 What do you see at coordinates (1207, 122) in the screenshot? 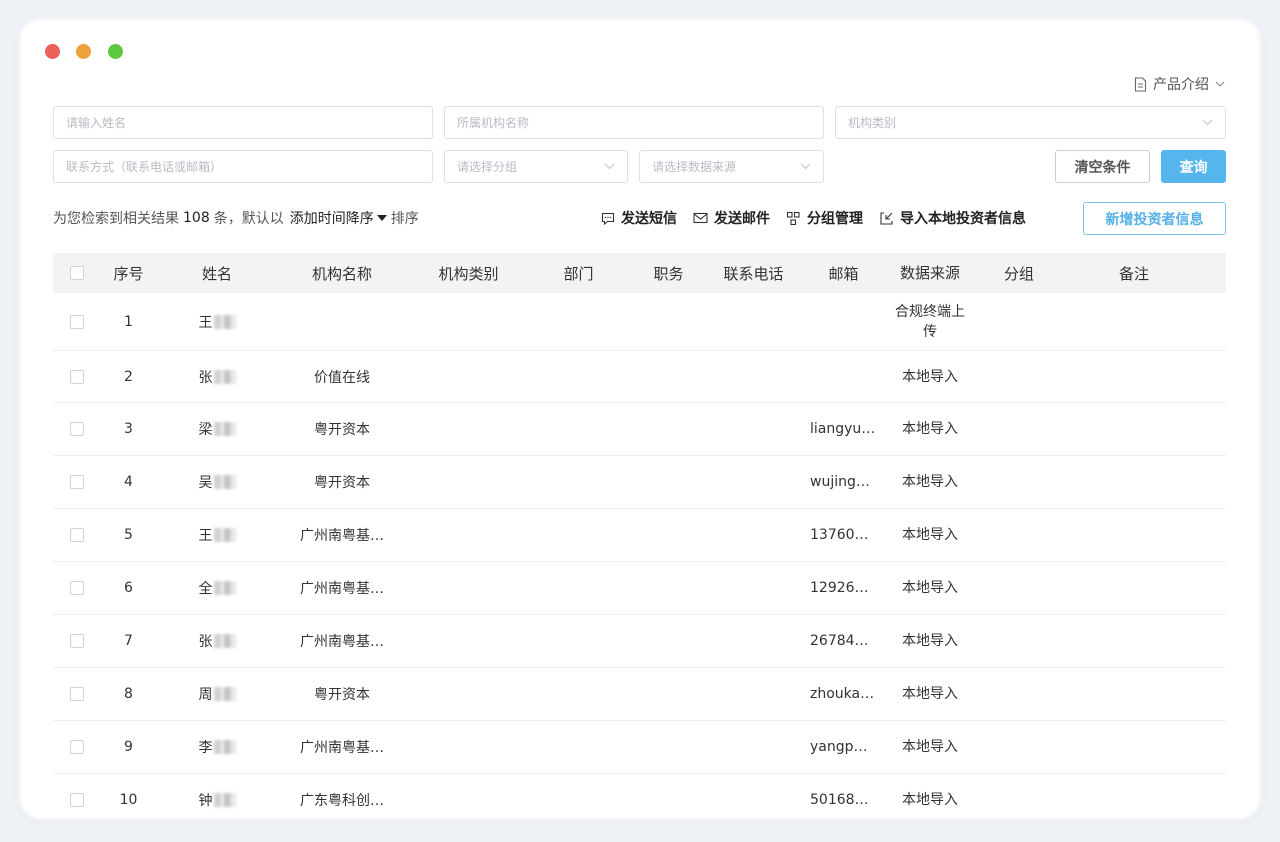
I see `chevron-down-icon` at bounding box center [1207, 122].